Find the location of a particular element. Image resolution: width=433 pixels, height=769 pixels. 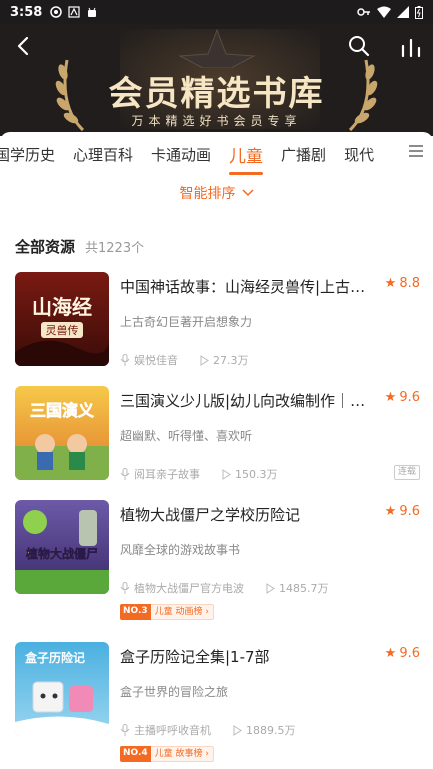

android-icon is located at coordinates (92, 12).